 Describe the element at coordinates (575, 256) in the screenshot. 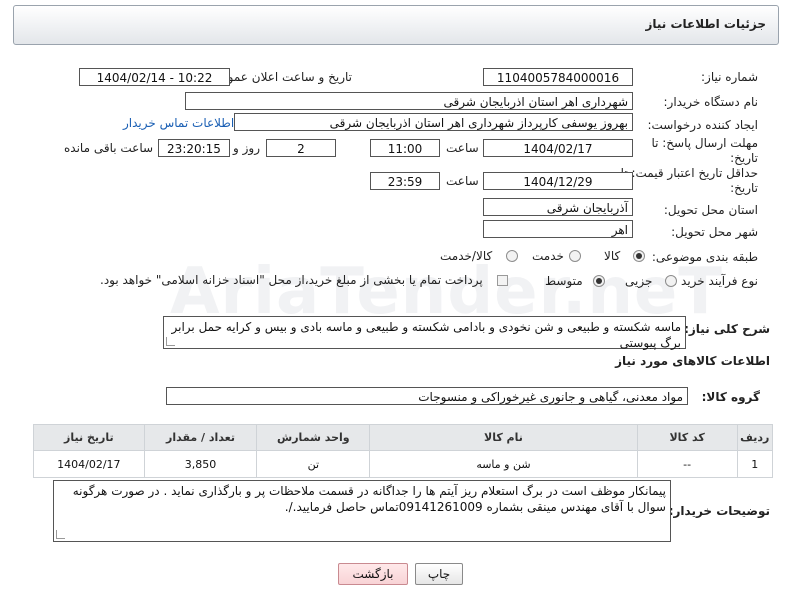

I see `category-radio-service` at that location.